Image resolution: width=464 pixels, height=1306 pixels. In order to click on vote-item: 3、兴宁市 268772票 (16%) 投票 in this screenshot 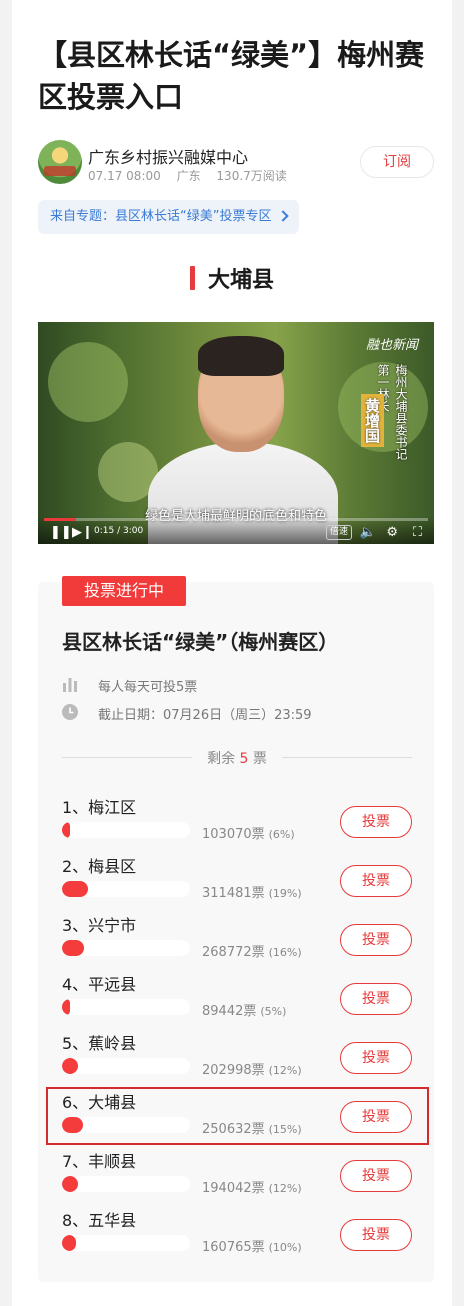, I will do `click(237, 940)`.